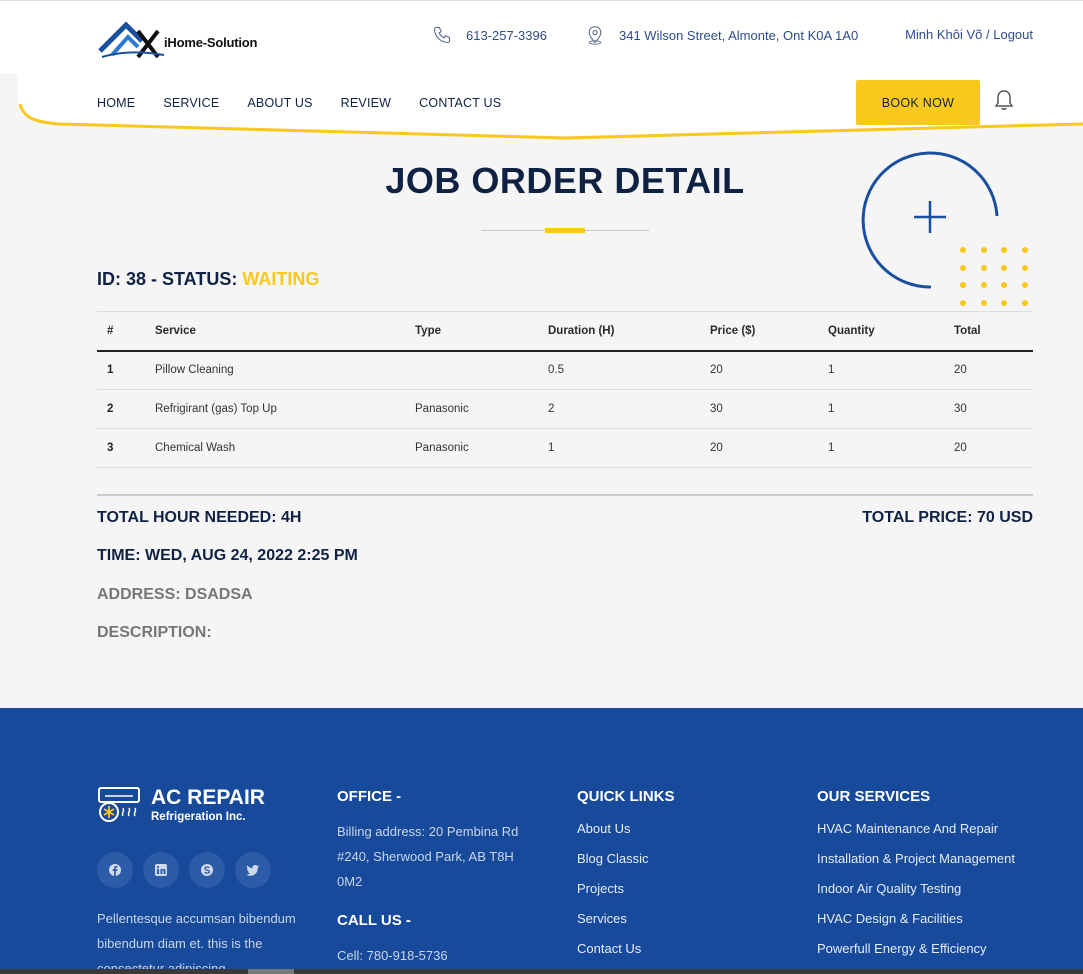  What do you see at coordinates (937, 828) in the screenshot?
I see `footer-service-item: HVAC Maintenance And Repair` at bounding box center [937, 828].